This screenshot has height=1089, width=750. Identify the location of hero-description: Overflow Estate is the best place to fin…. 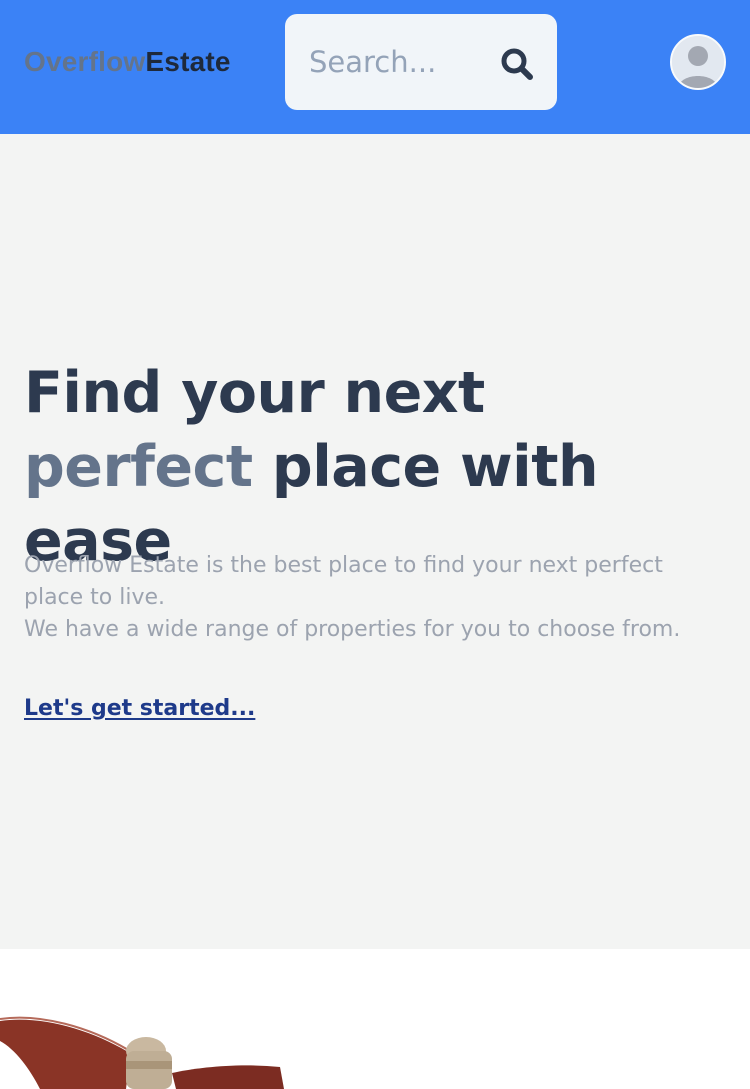
(374, 598).